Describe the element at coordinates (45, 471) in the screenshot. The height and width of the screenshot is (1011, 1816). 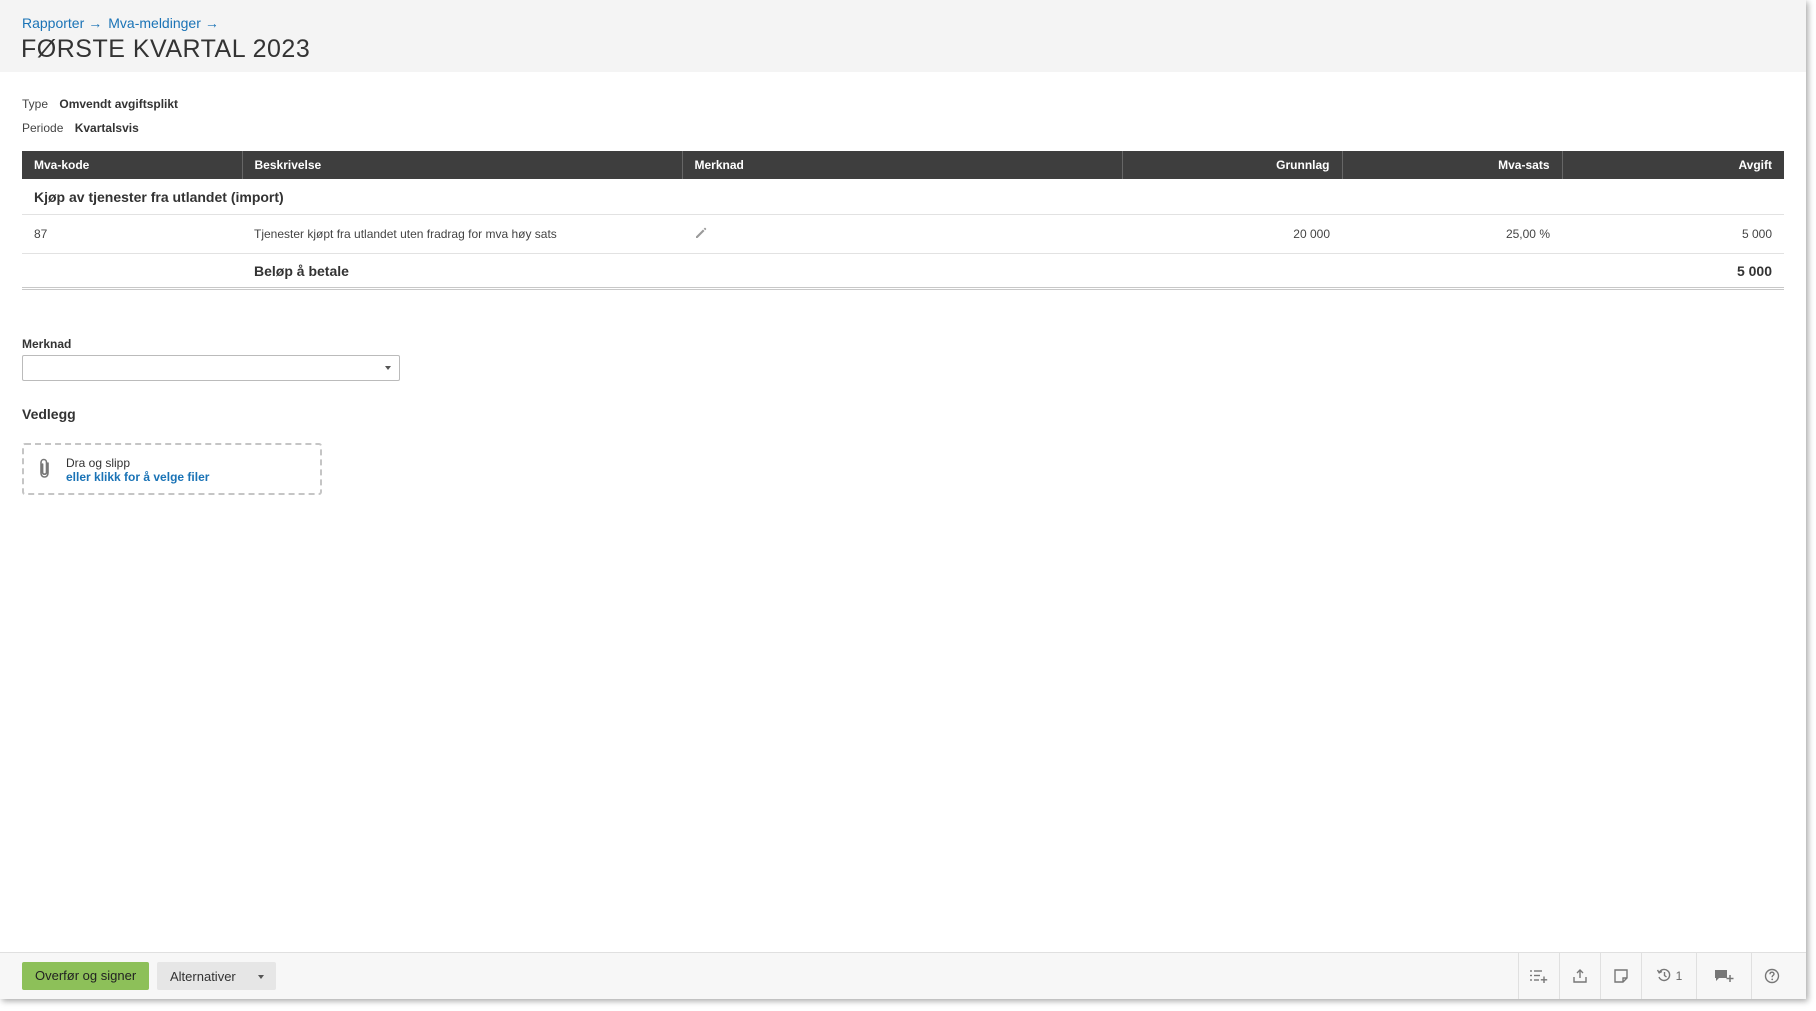
I see `paperclip-icon` at that location.